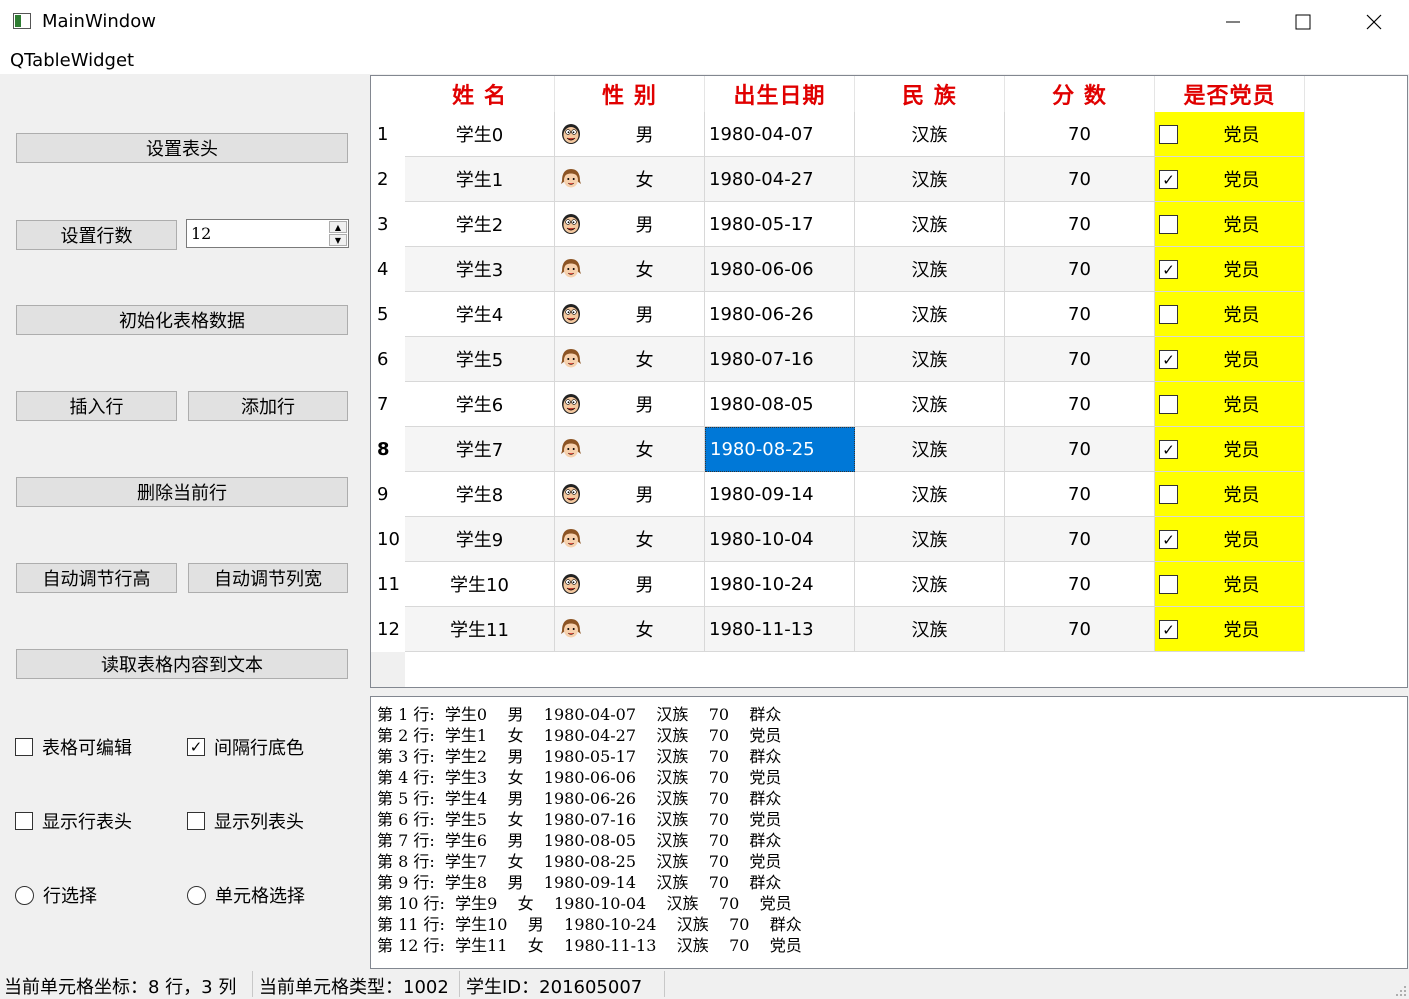  I want to click on cell-name: 学生8, so click(480, 494).